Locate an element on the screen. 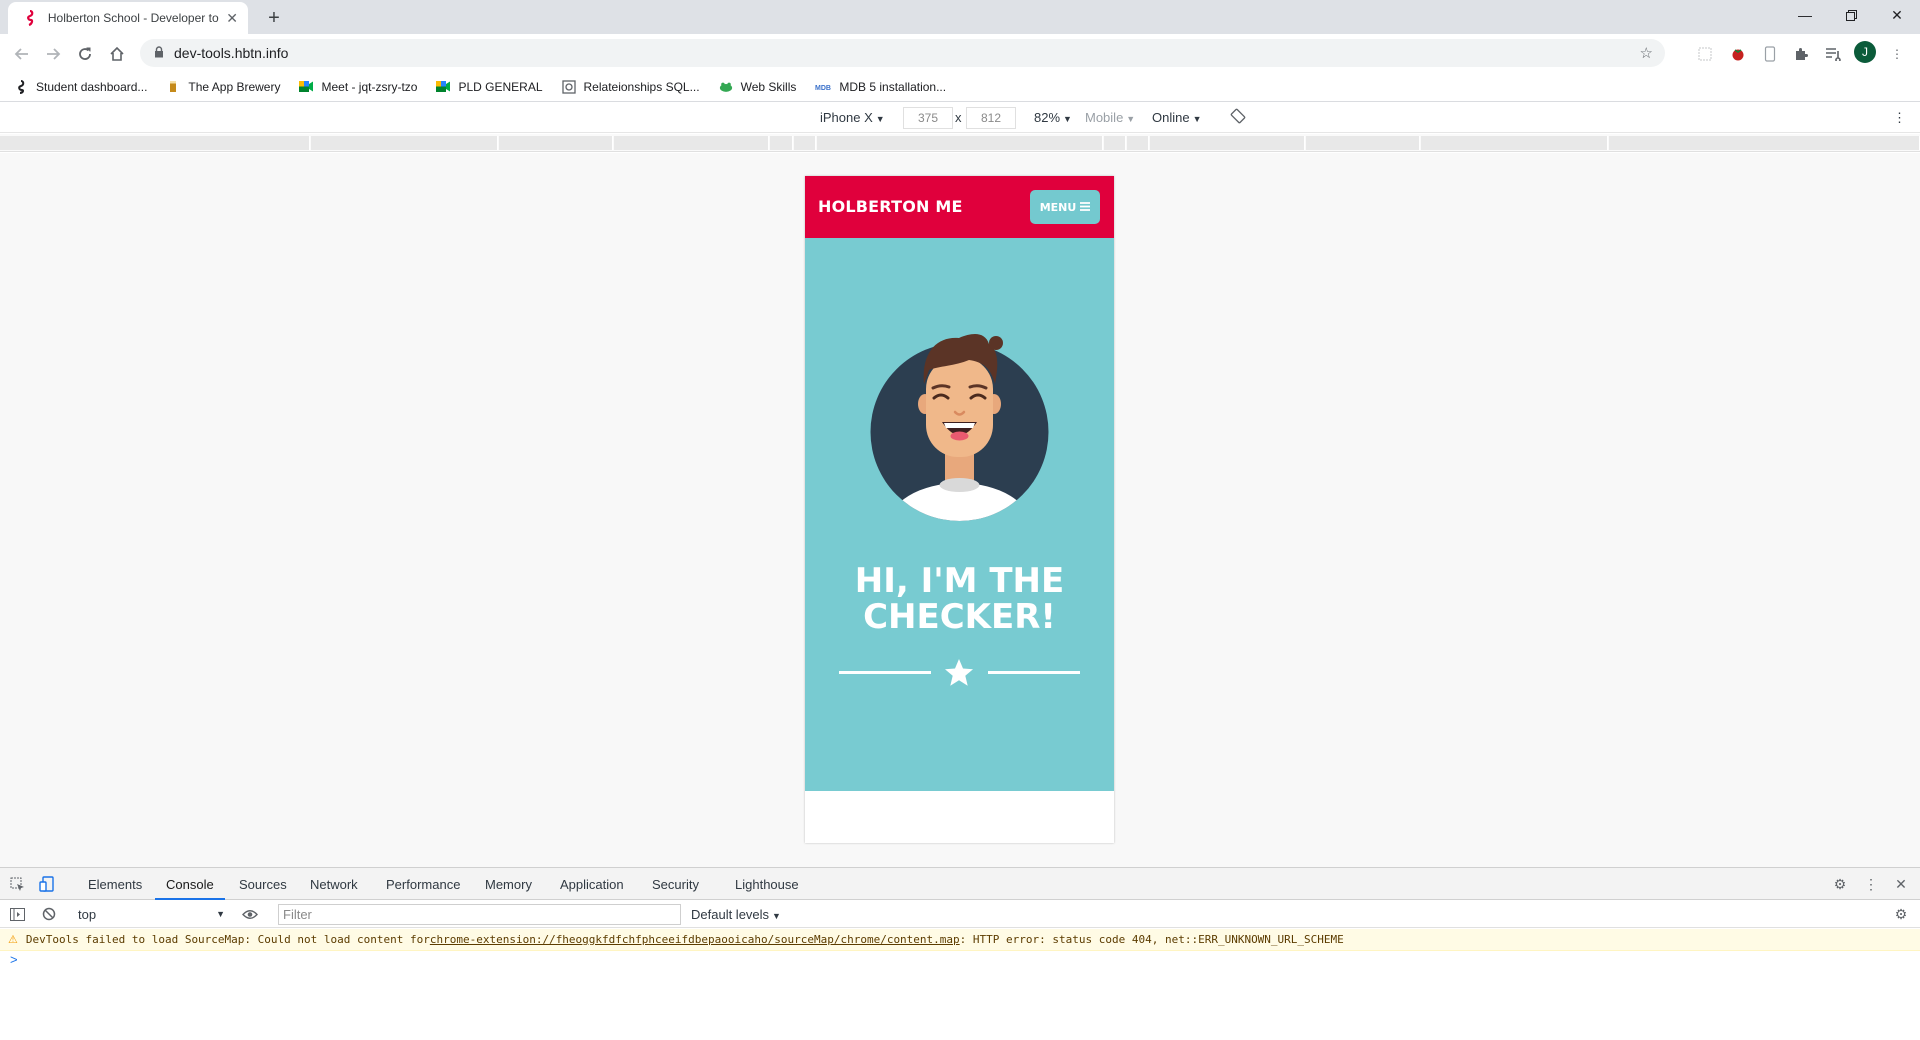  device-toggle-icon is located at coordinates (47, 884).